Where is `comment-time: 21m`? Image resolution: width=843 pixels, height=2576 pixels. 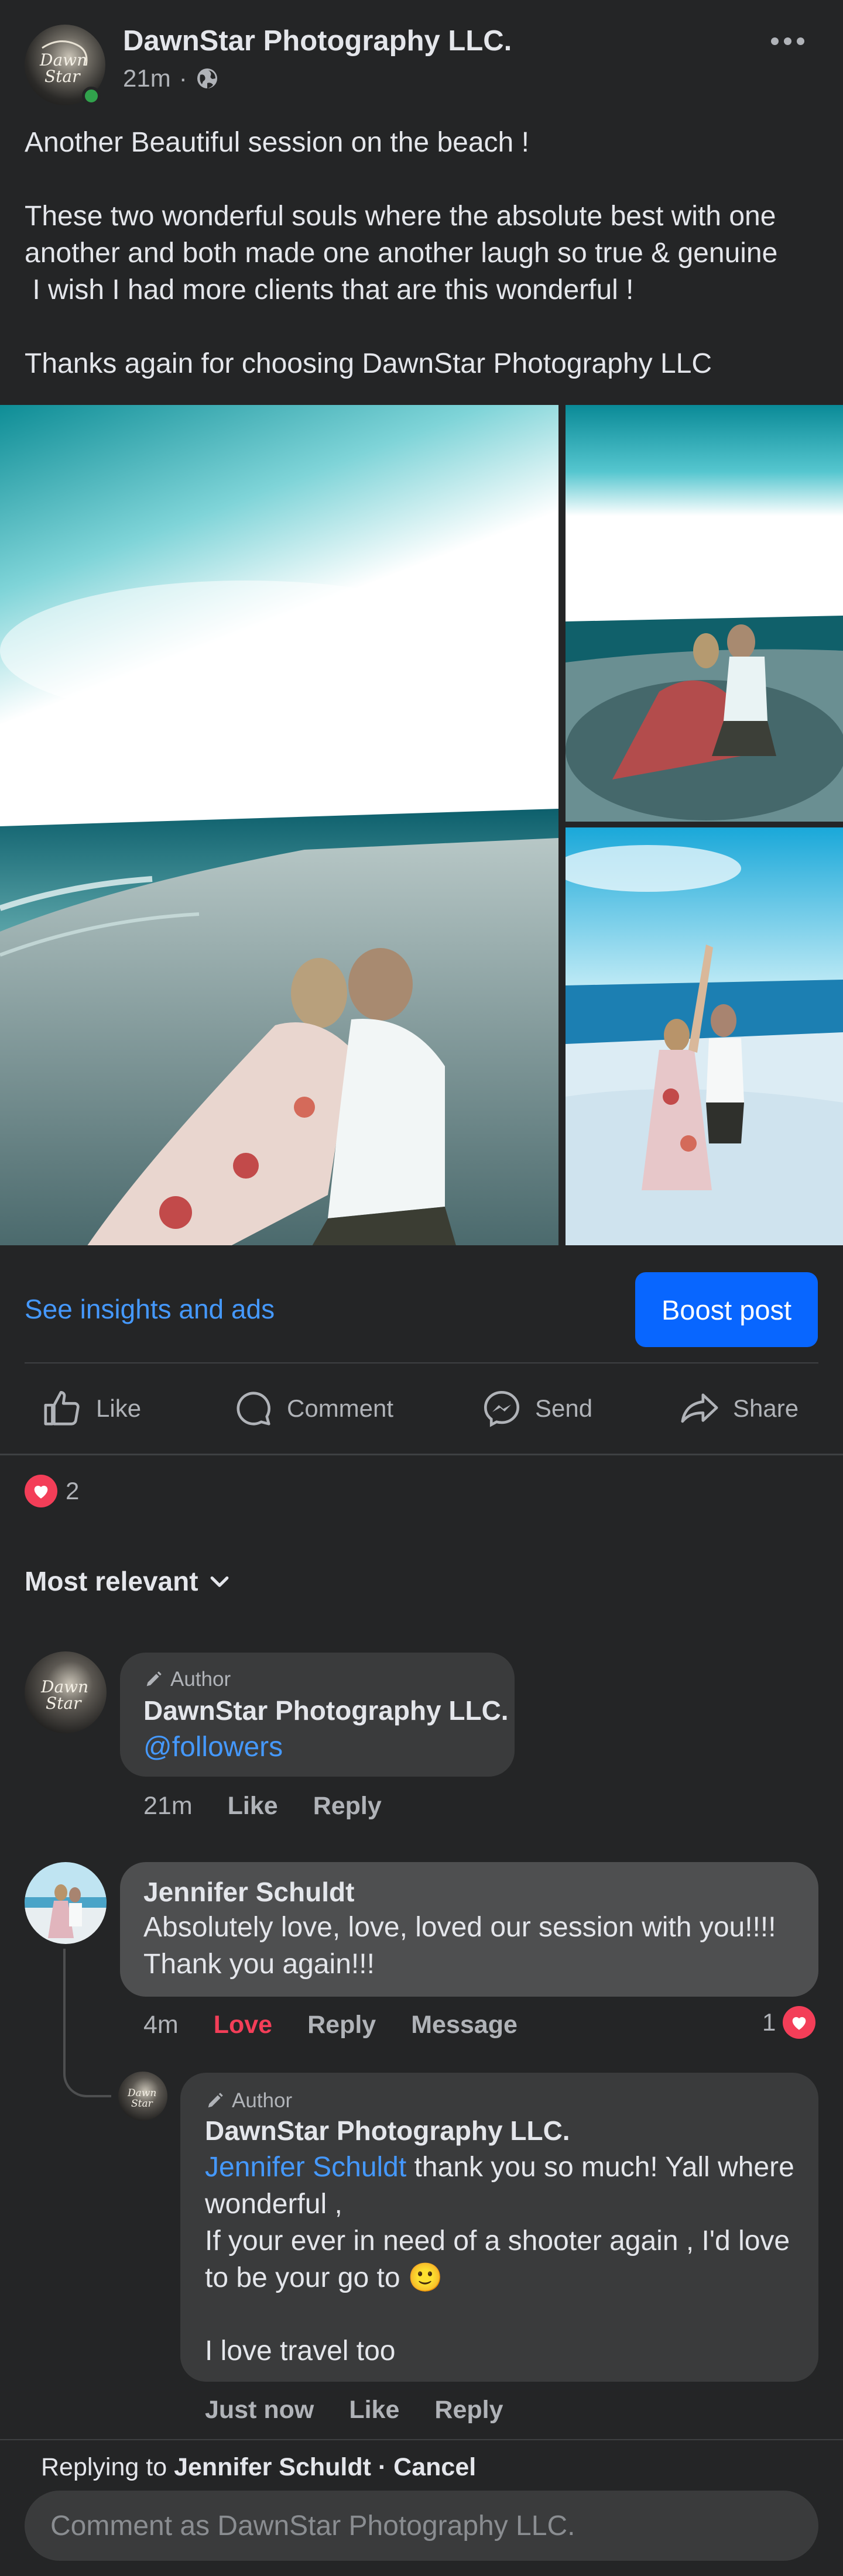 comment-time: 21m is located at coordinates (168, 1806).